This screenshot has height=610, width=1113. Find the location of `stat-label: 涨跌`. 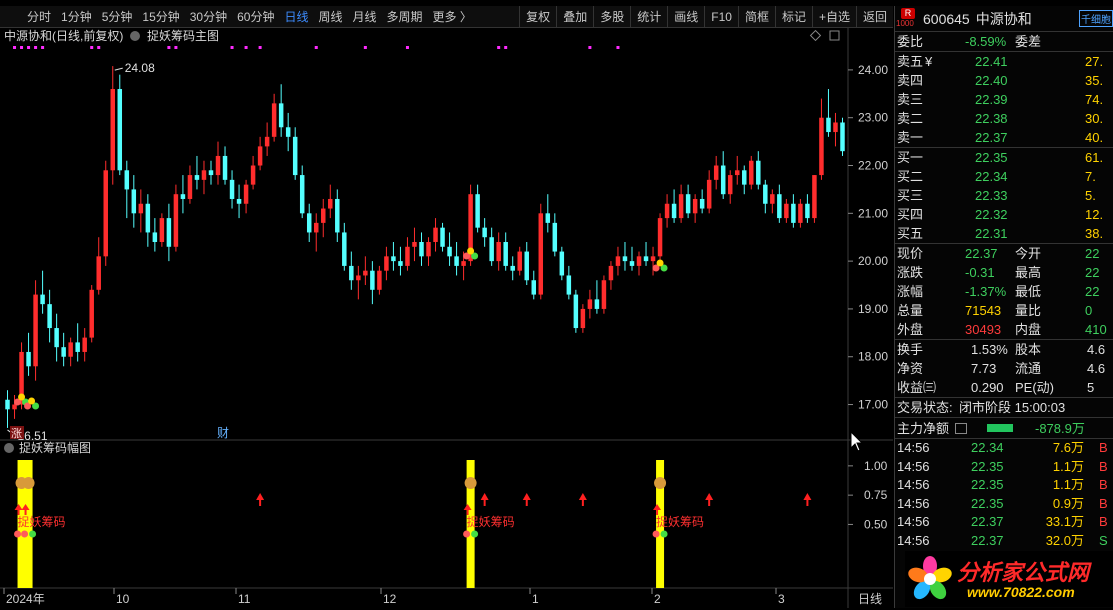

stat-label: 涨跌 is located at coordinates (910, 272).